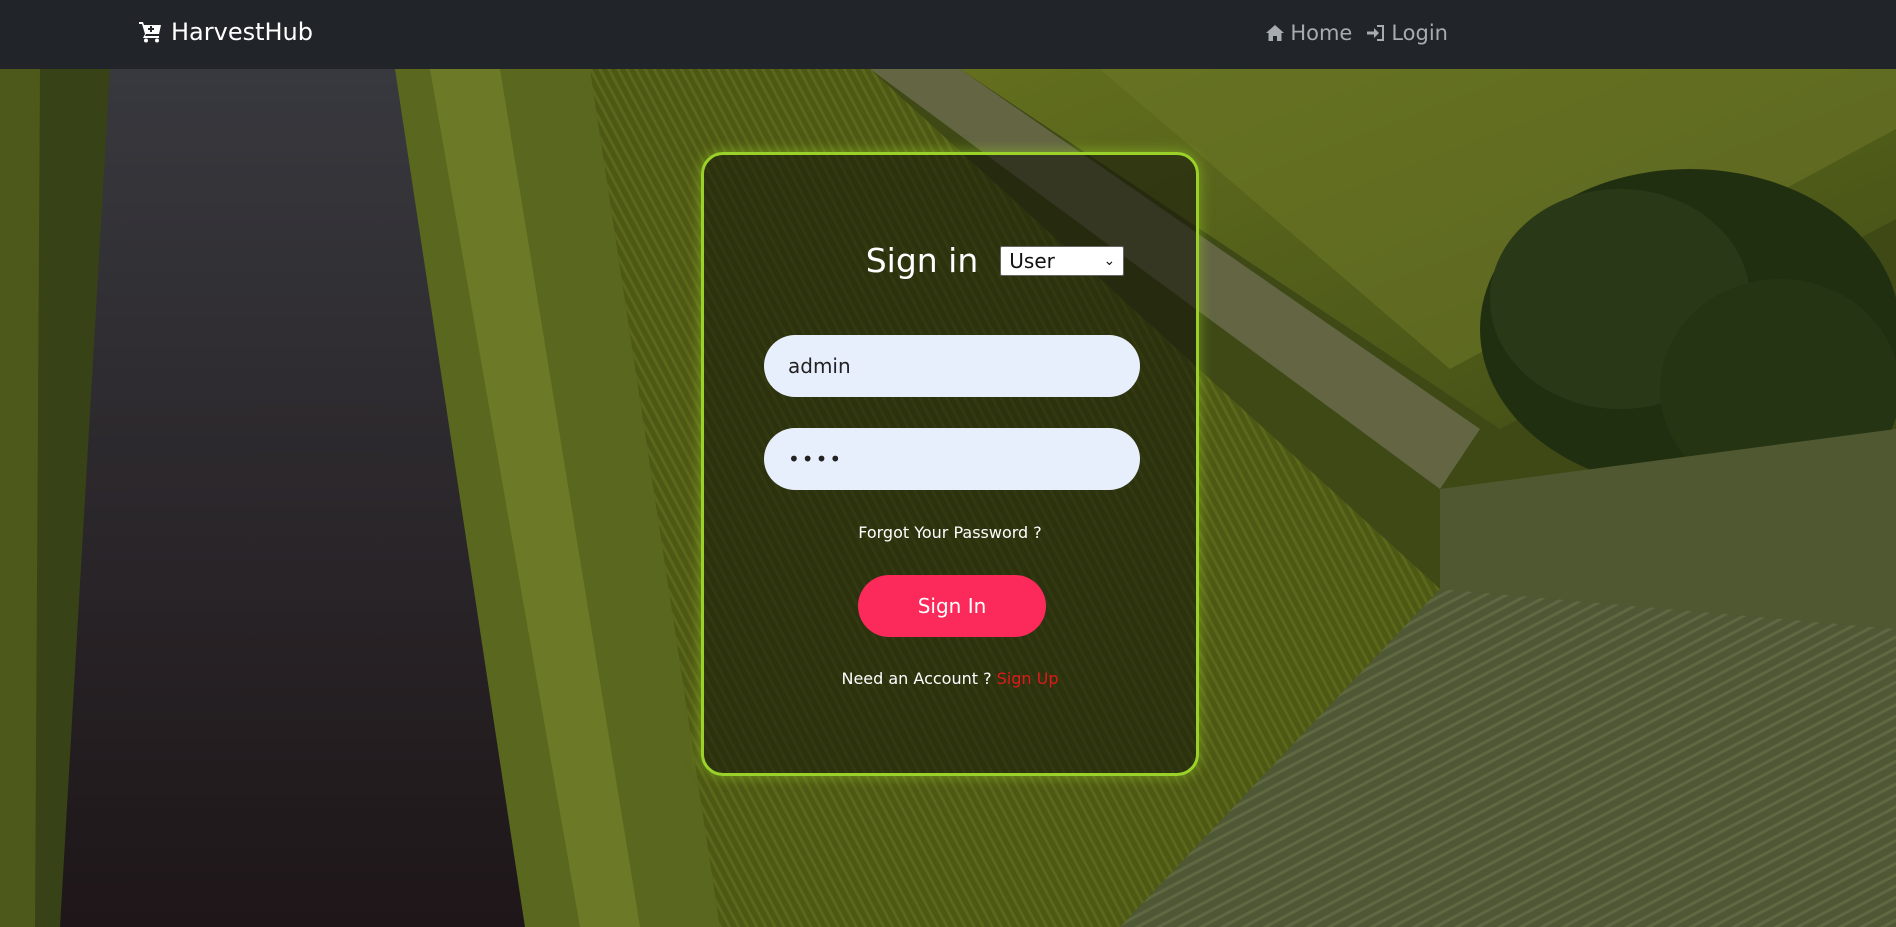 This screenshot has height=927, width=1896. What do you see at coordinates (952, 459) in the screenshot?
I see `password-input: ••••` at bounding box center [952, 459].